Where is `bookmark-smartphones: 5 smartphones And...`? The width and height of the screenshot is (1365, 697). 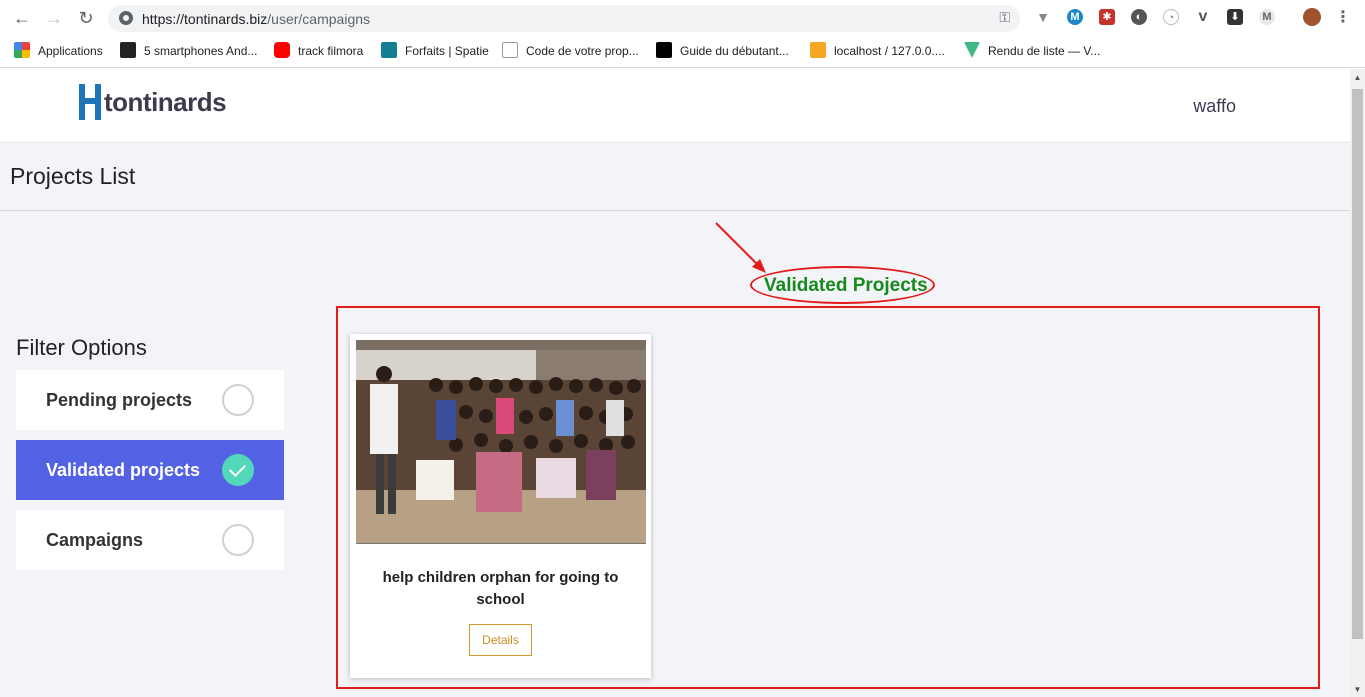
bookmark-smartphones: 5 smartphones And... is located at coordinates (188, 52).